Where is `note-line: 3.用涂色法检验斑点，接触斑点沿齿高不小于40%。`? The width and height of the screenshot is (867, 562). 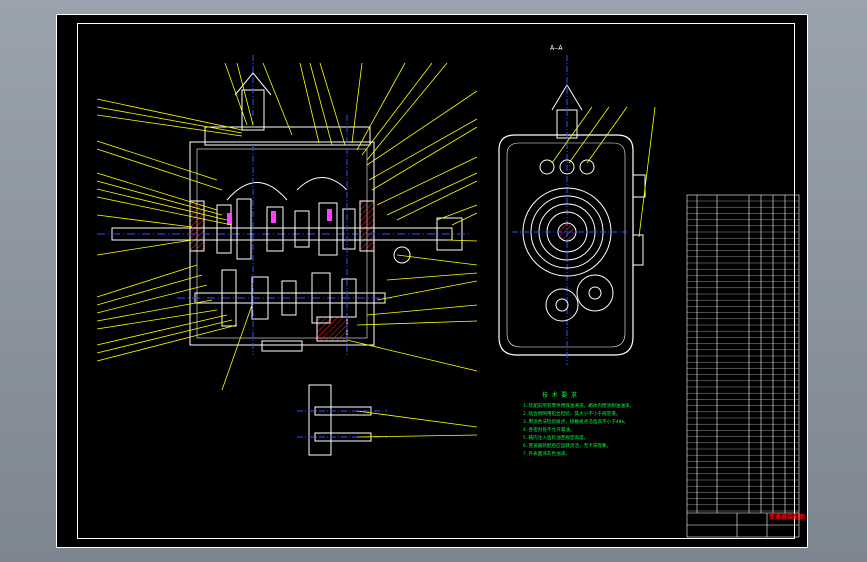 note-line: 3.用涂色法检验斑点，接触斑点沿齿高不小于40%。 is located at coordinates (576, 421).